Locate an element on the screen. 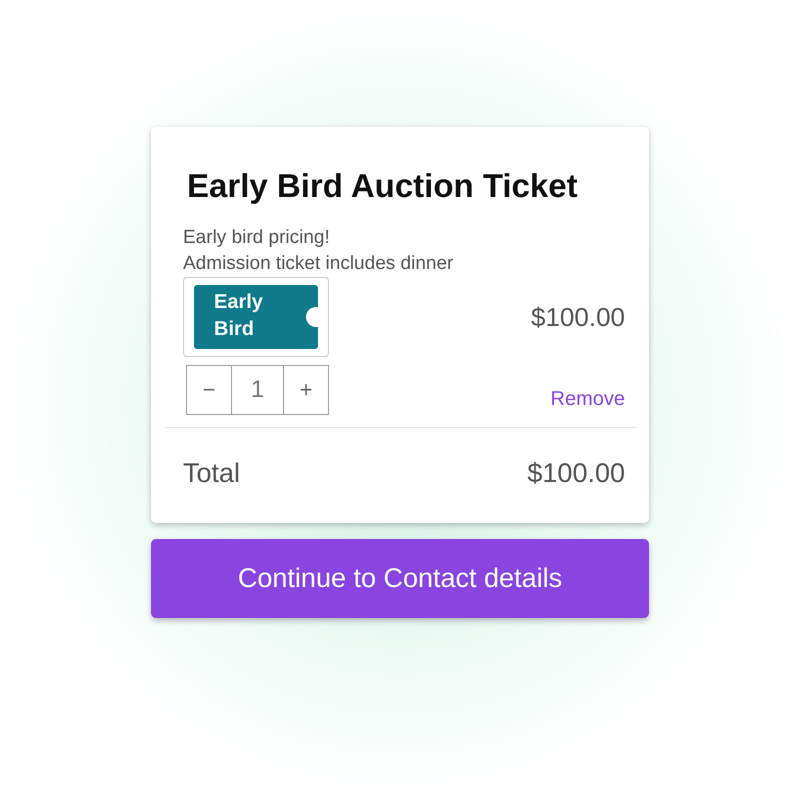 This screenshot has width=800, height=800. description-text: Admission ticket includes dinner is located at coordinates (318, 264).